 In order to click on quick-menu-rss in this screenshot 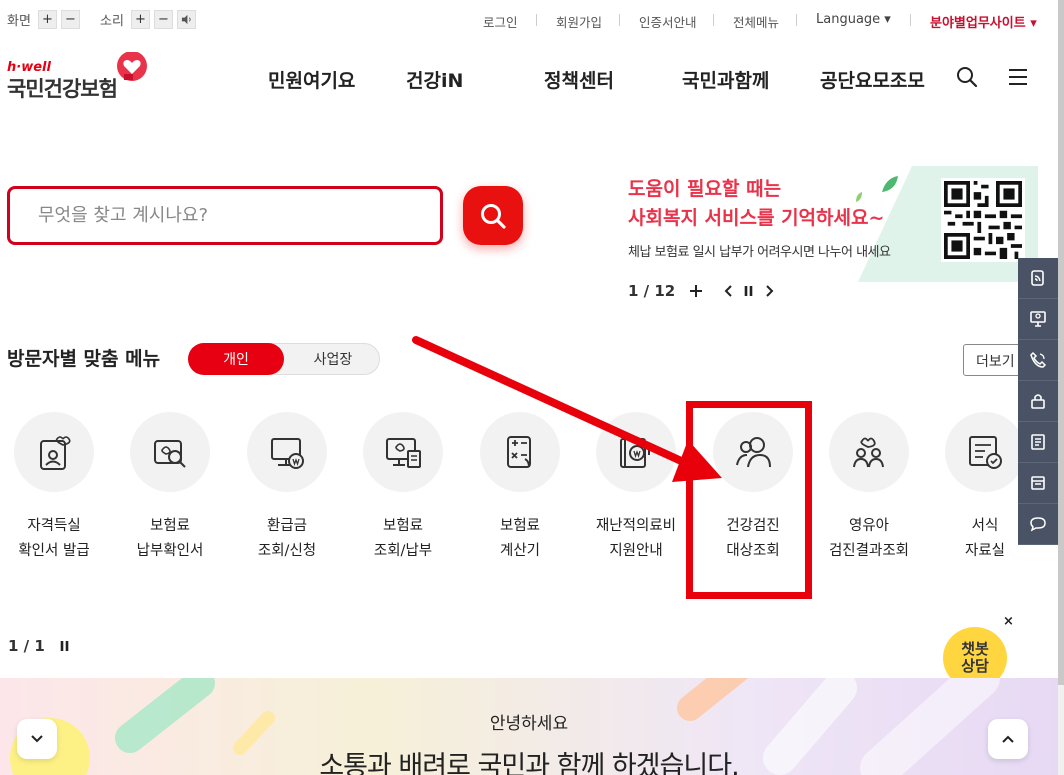, I will do `click(1038, 278)`.